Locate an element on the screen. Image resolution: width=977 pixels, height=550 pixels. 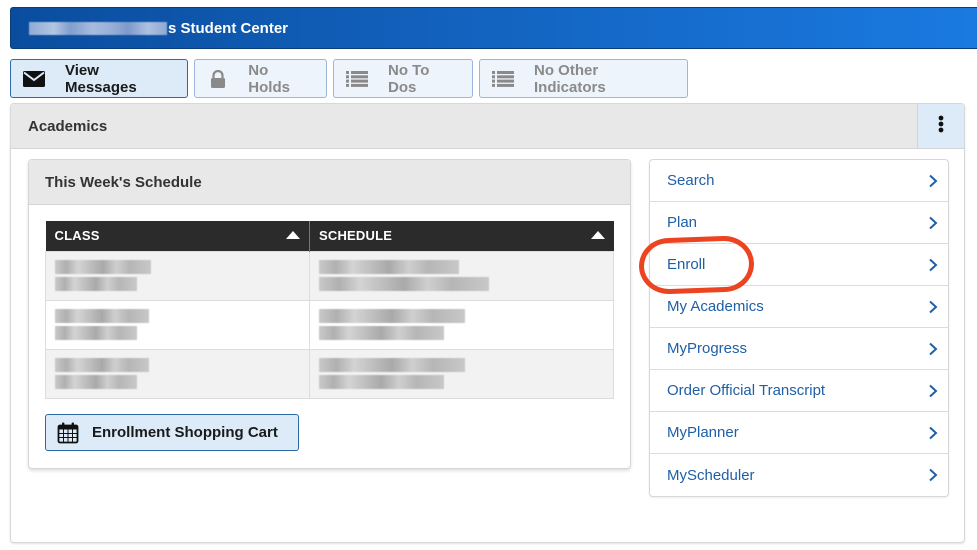
cart-button-label: Enrollment Shopping Cart is located at coordinates (185, 432).